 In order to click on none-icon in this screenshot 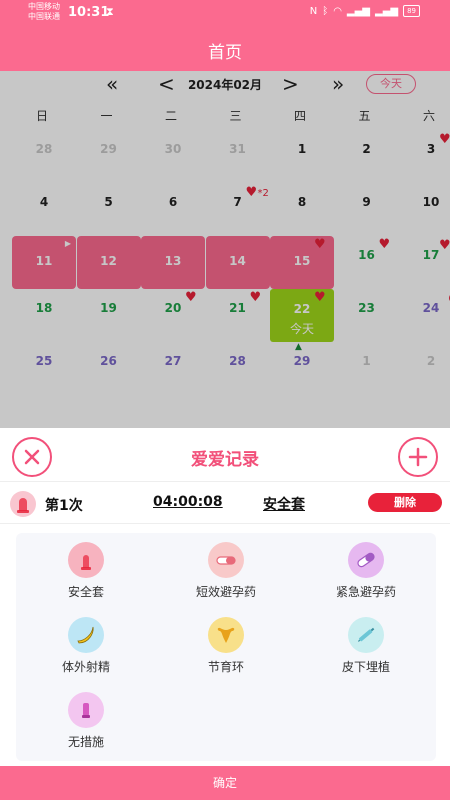, I will do `click(86, 710)`.